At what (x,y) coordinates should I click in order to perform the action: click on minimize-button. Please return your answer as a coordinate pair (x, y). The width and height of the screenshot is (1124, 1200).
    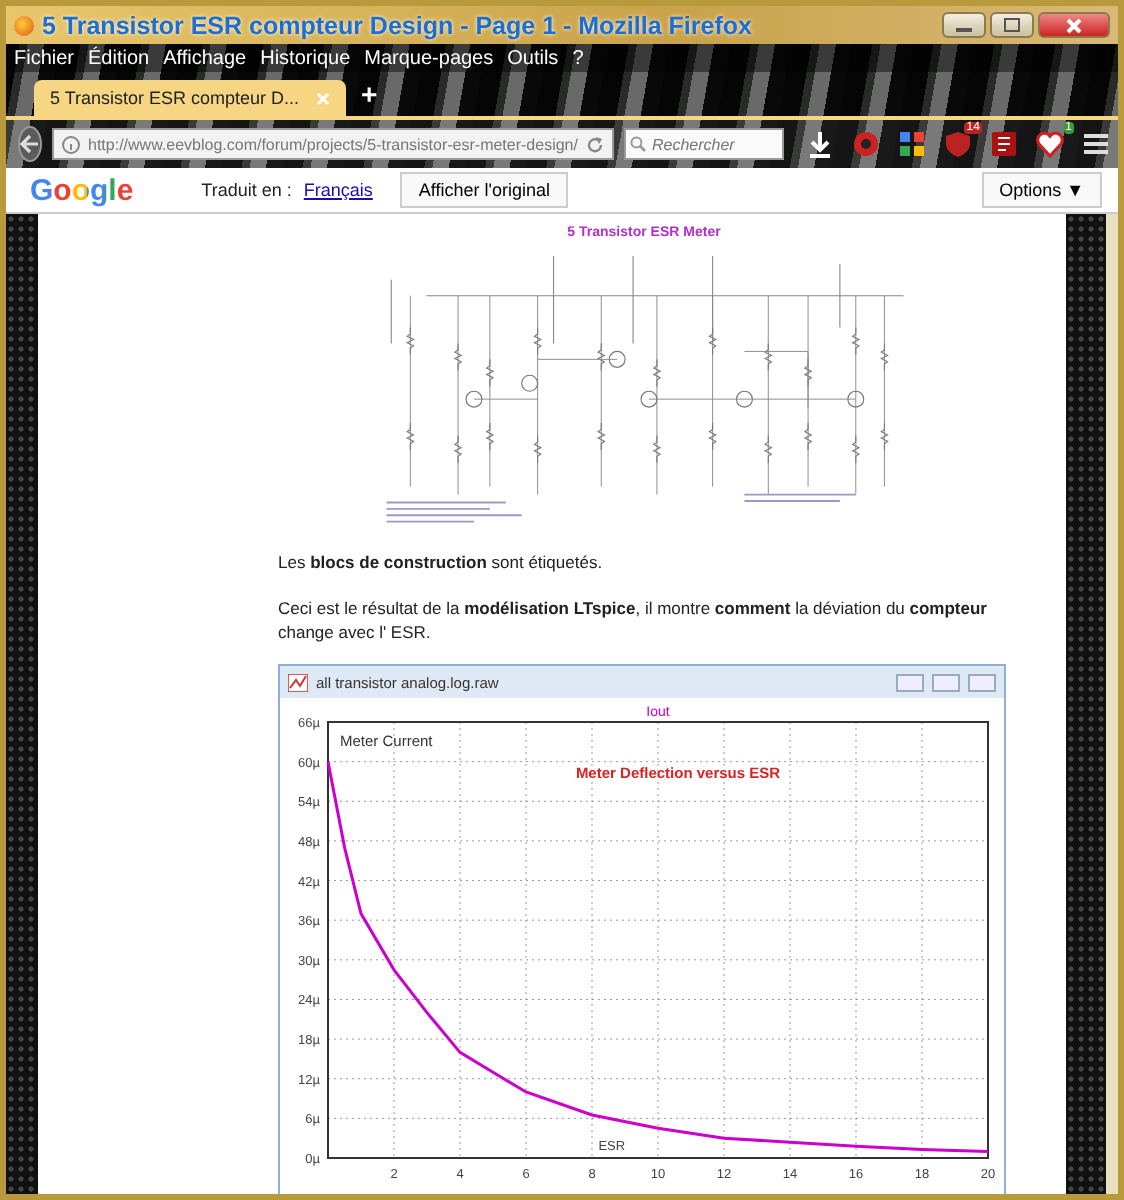
    Looking at the image, I should click on (964, 25).